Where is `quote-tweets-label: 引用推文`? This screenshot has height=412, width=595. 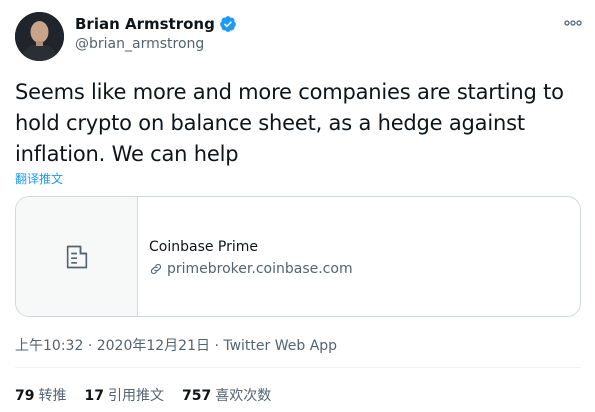 quote-tweets-label: 引用推文 is located at coordinates (135, 396).